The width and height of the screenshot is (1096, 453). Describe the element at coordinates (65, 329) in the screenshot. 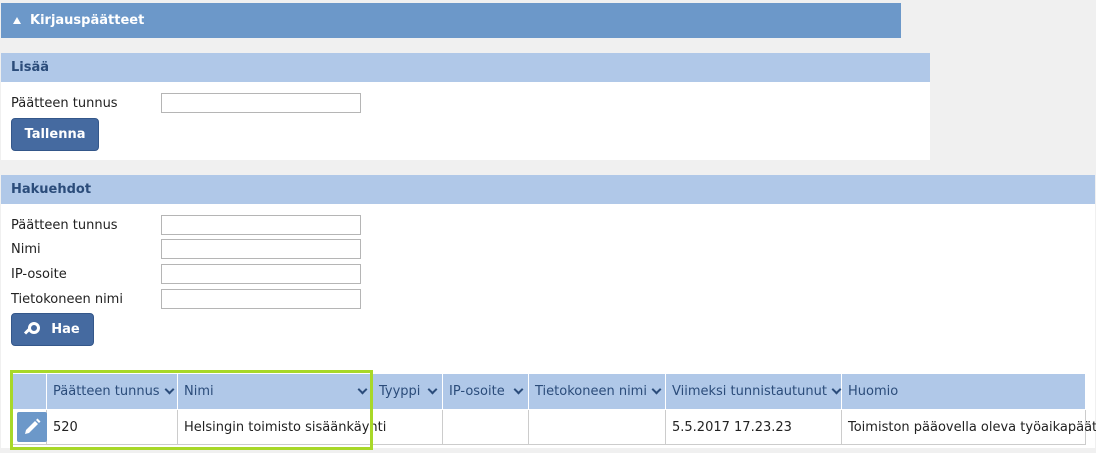

I see `search-button-label: Hae` at that location.